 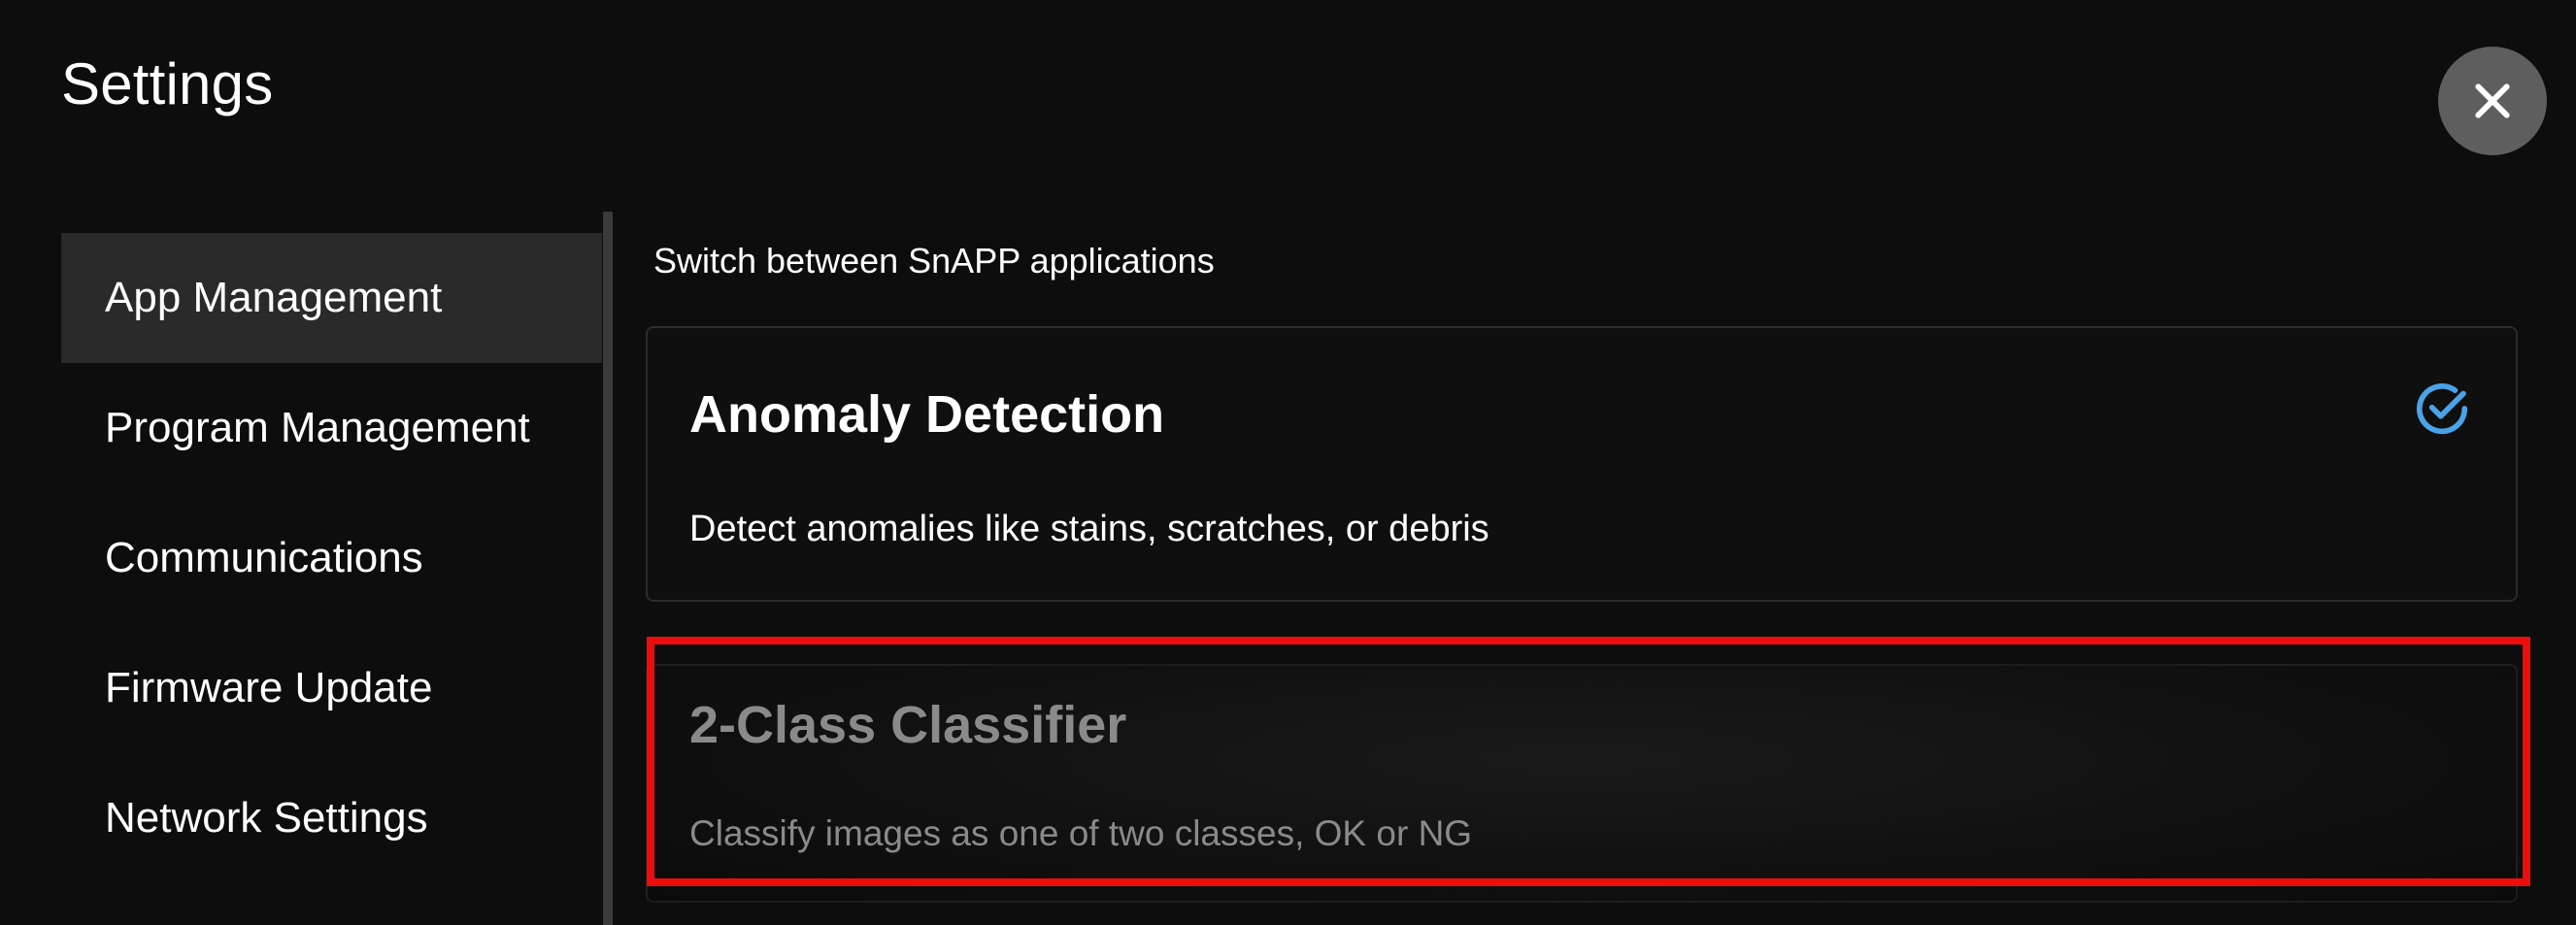 What do you see at coordinates (274, 297) in the screenshot?
I see `sidebar-item-label: App Management` at bounding box center [274, 297].